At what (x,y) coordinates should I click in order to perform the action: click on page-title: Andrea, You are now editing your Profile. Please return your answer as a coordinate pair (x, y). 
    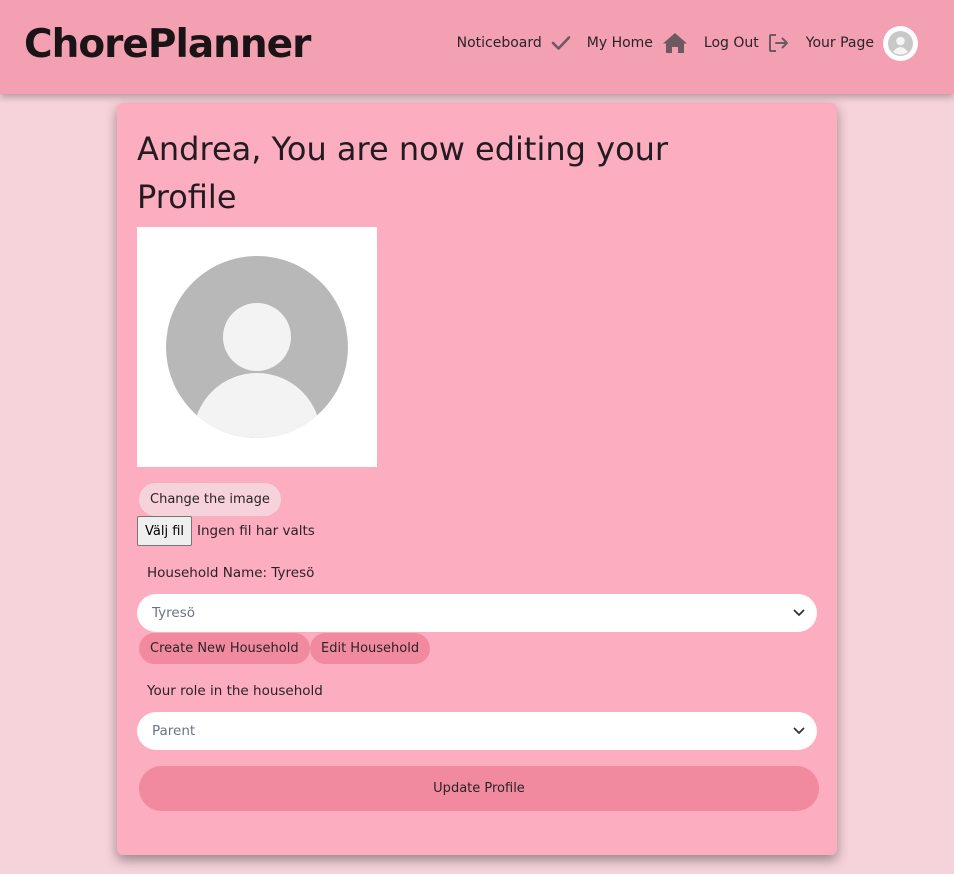
    Looking at the image, I should click on (403, 173).